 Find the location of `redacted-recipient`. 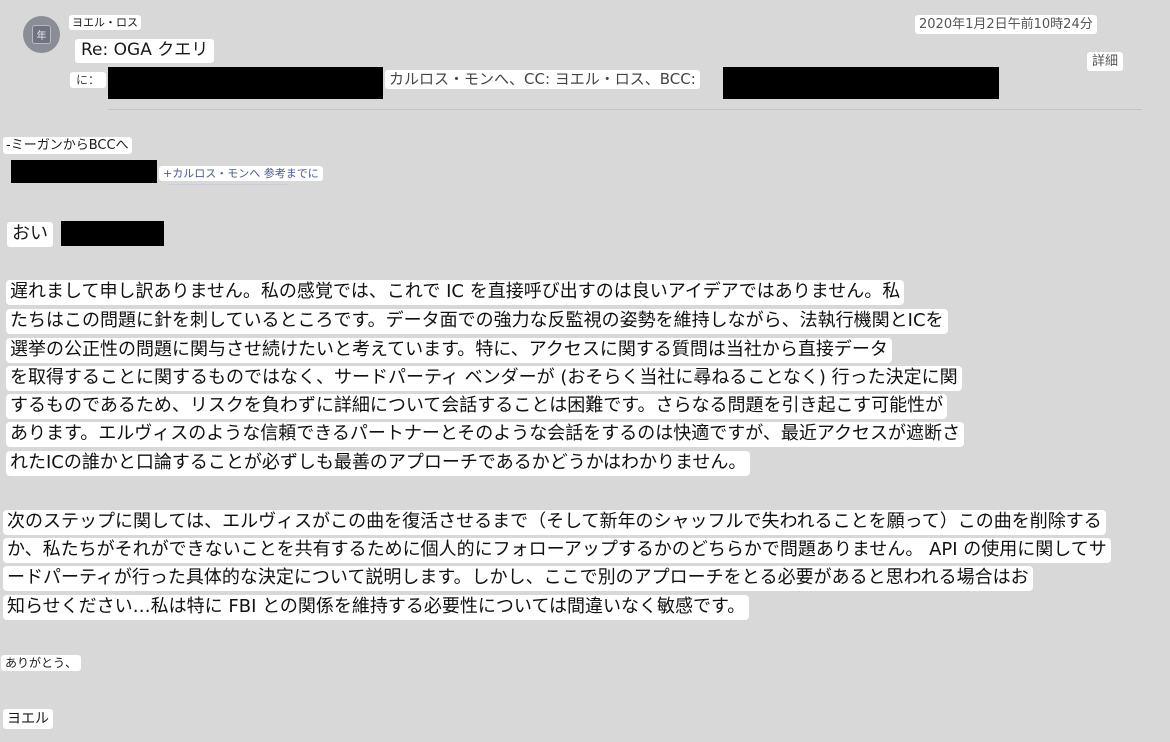

redacted-recipient is located at coordinates (245, 83).